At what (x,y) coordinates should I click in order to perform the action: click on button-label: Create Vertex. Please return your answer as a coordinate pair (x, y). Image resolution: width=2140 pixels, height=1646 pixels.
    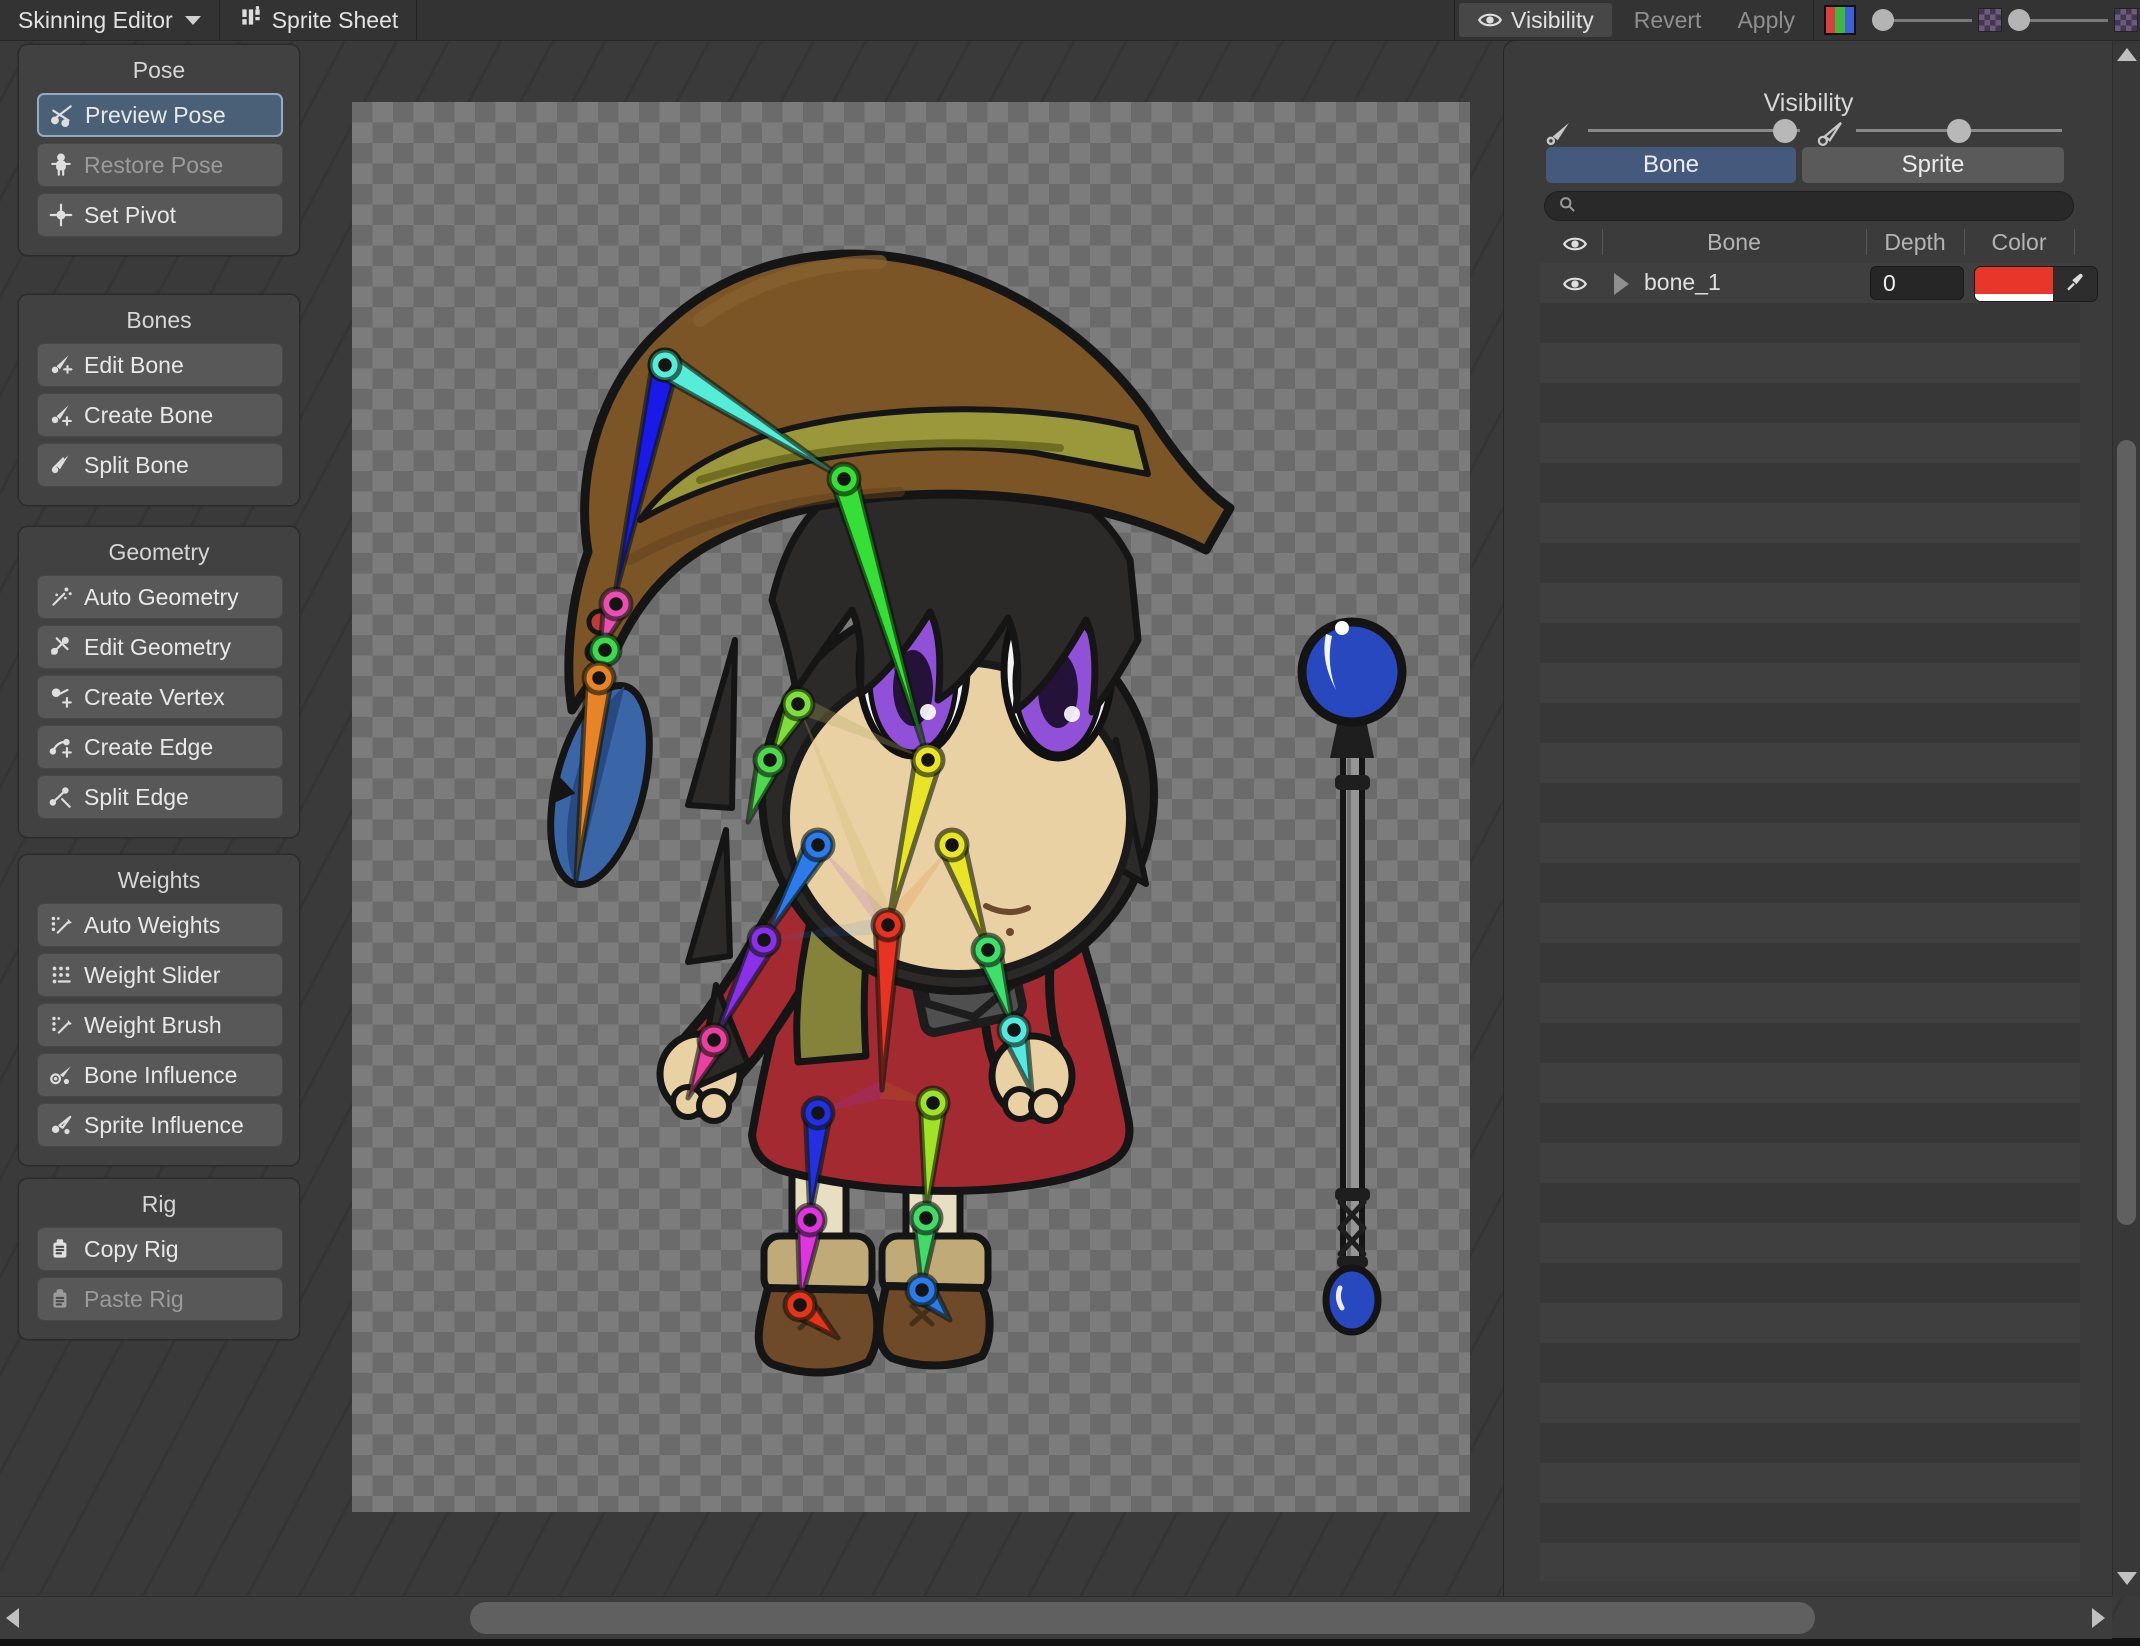
    Looking at the image, I should click on (154, 696).